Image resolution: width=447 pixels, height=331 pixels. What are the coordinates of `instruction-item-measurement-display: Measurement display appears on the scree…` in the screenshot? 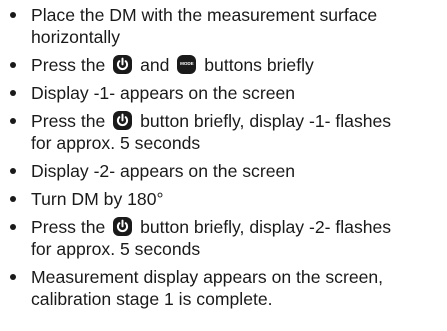 It's located at (223, 288).